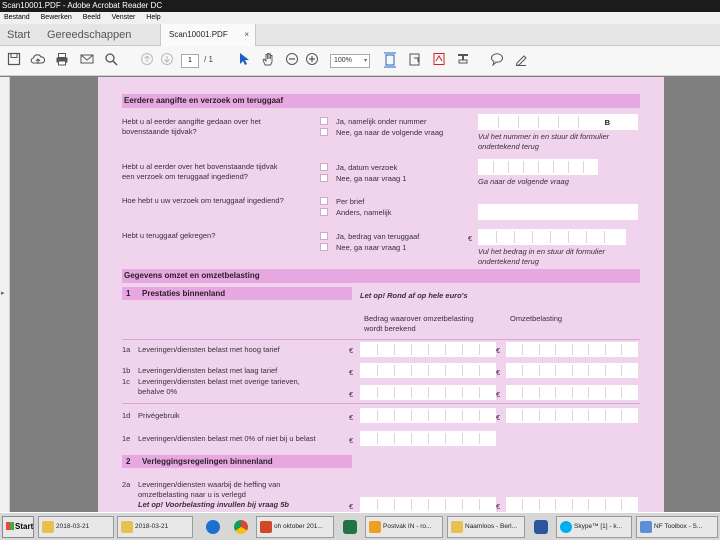 This screenshot has width=720, height=540. Describe the element at coordinates (428, 438) in the screenshot. I see `input-1e-bedrag` at that location.